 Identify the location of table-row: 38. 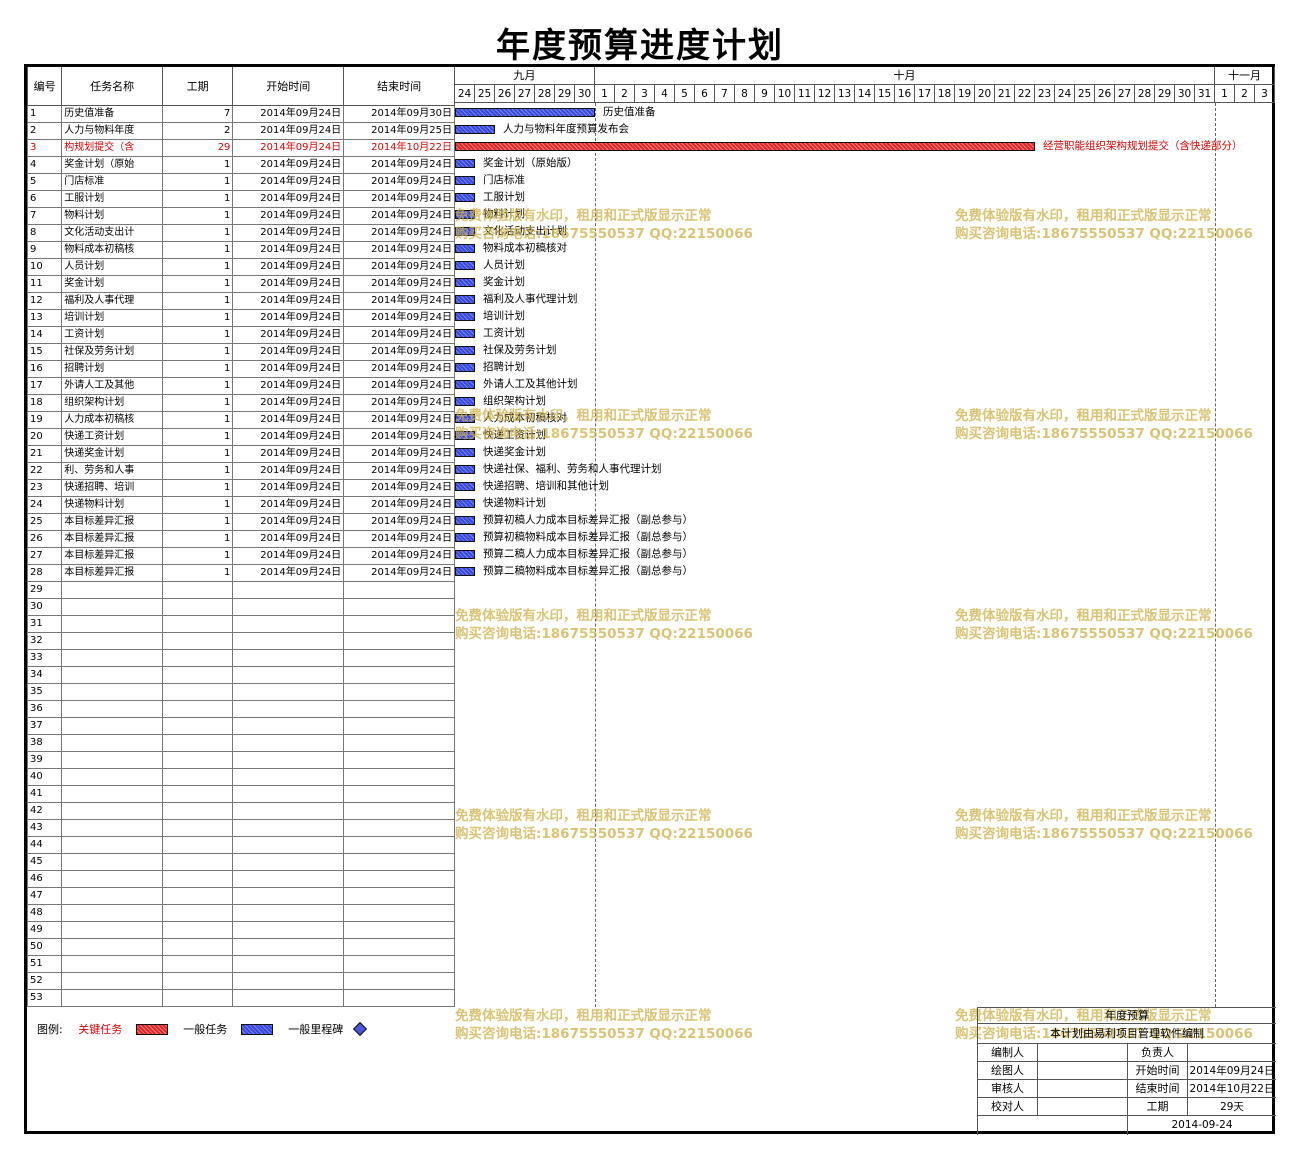
(240, 743).